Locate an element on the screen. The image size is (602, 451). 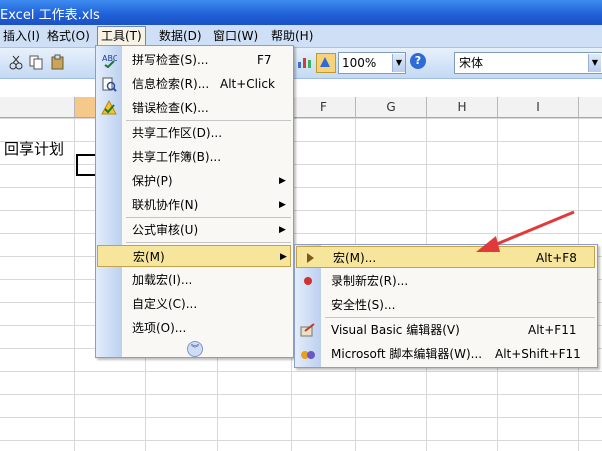
menu-item-research: 信息检索(R)... Alt+Click is located at coordinates (194, 84).